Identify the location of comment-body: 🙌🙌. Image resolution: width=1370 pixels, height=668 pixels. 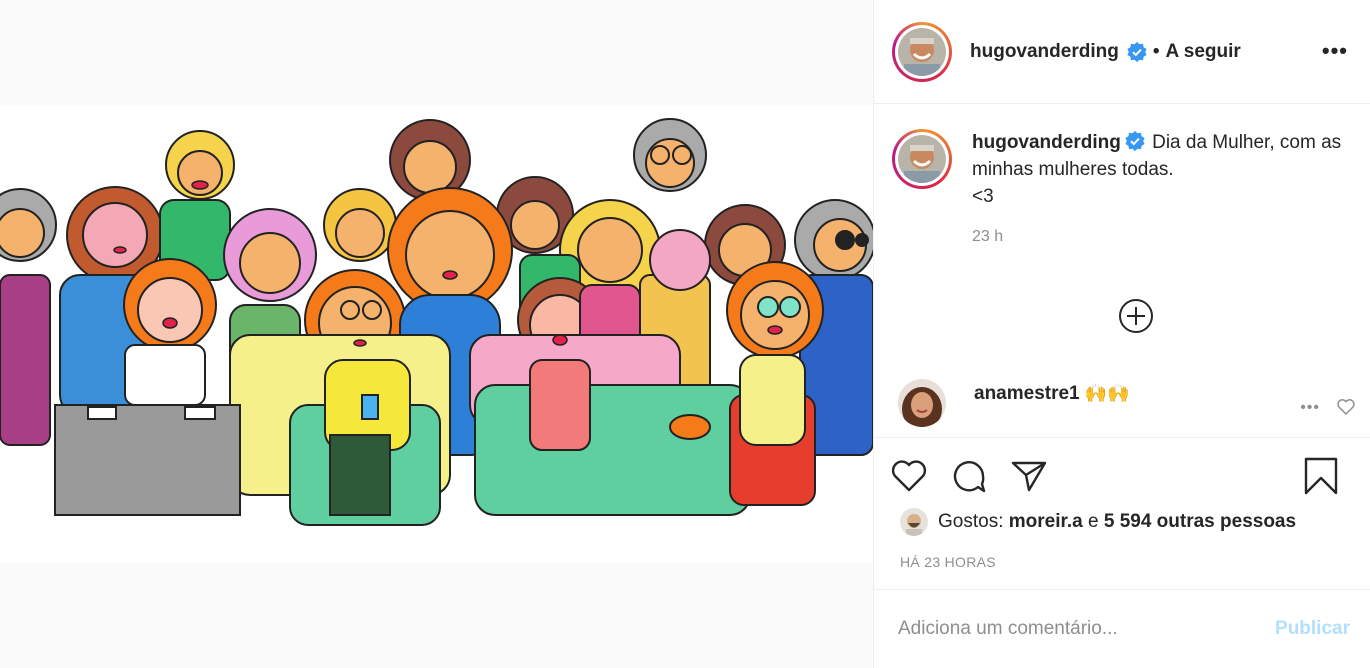
(1107, 393).